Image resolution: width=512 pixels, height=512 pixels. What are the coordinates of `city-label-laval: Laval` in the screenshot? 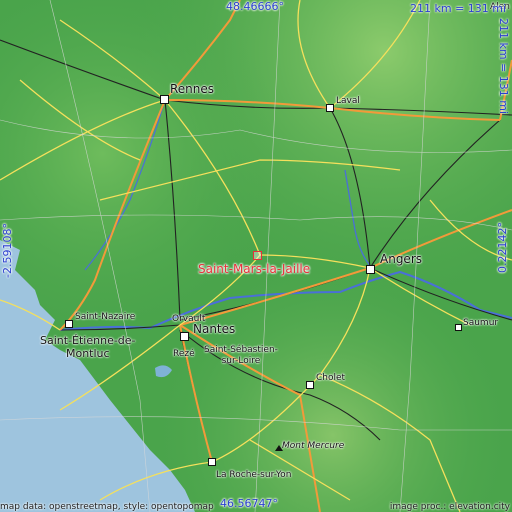 It's located at (348, 101).